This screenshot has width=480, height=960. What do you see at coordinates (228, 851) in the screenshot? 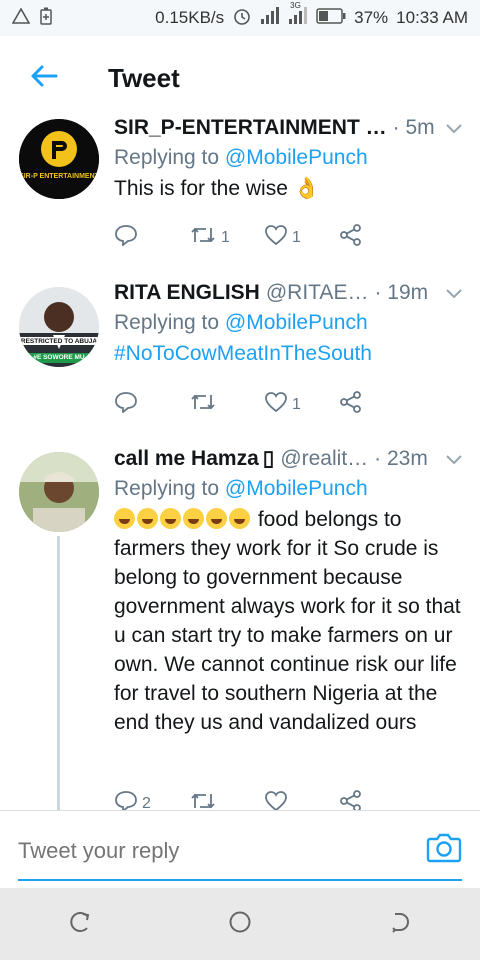
I see `reply-input` at bounding box center [228, 851].